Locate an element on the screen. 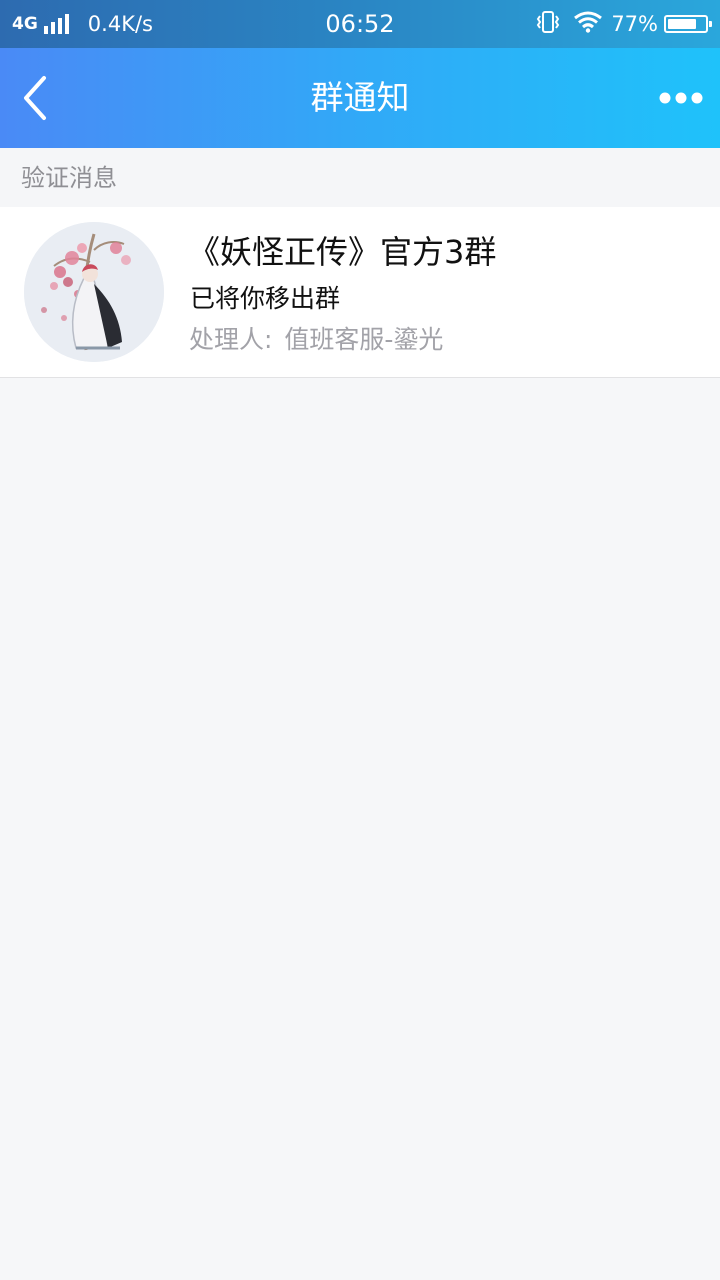  more-dots-icon is located at coordinates (681, 98).